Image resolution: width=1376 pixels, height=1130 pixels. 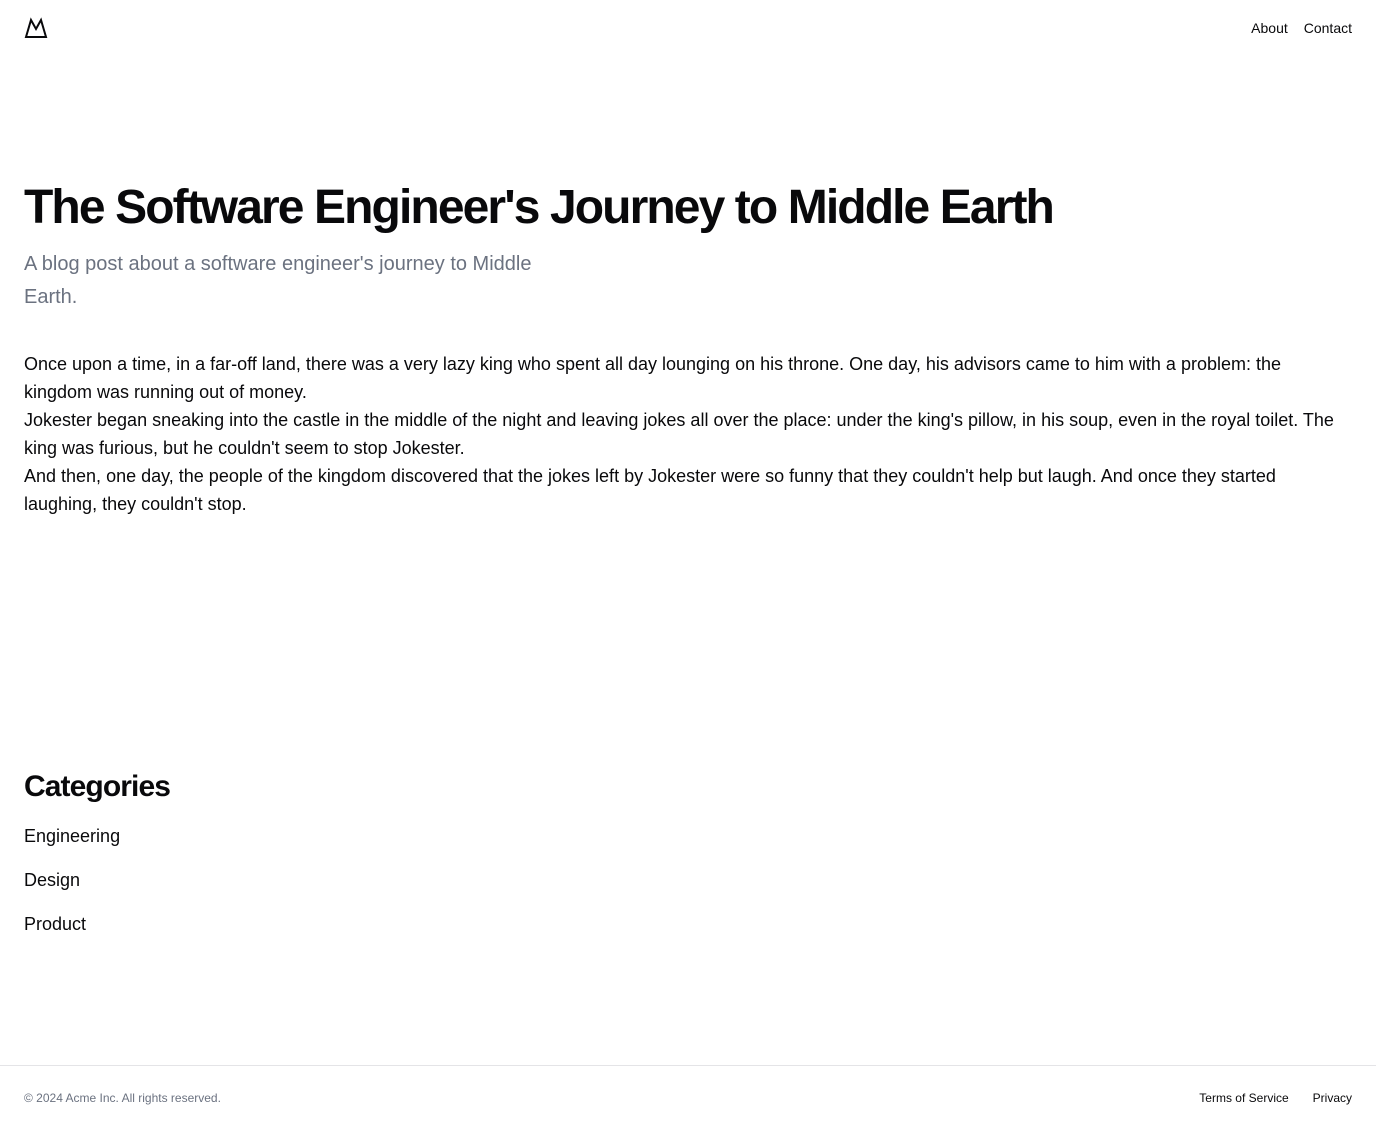 What do you see at coordinates (36, 28) in the screenshot?
I see `mountain-icon` at bounding box center [36, 28].